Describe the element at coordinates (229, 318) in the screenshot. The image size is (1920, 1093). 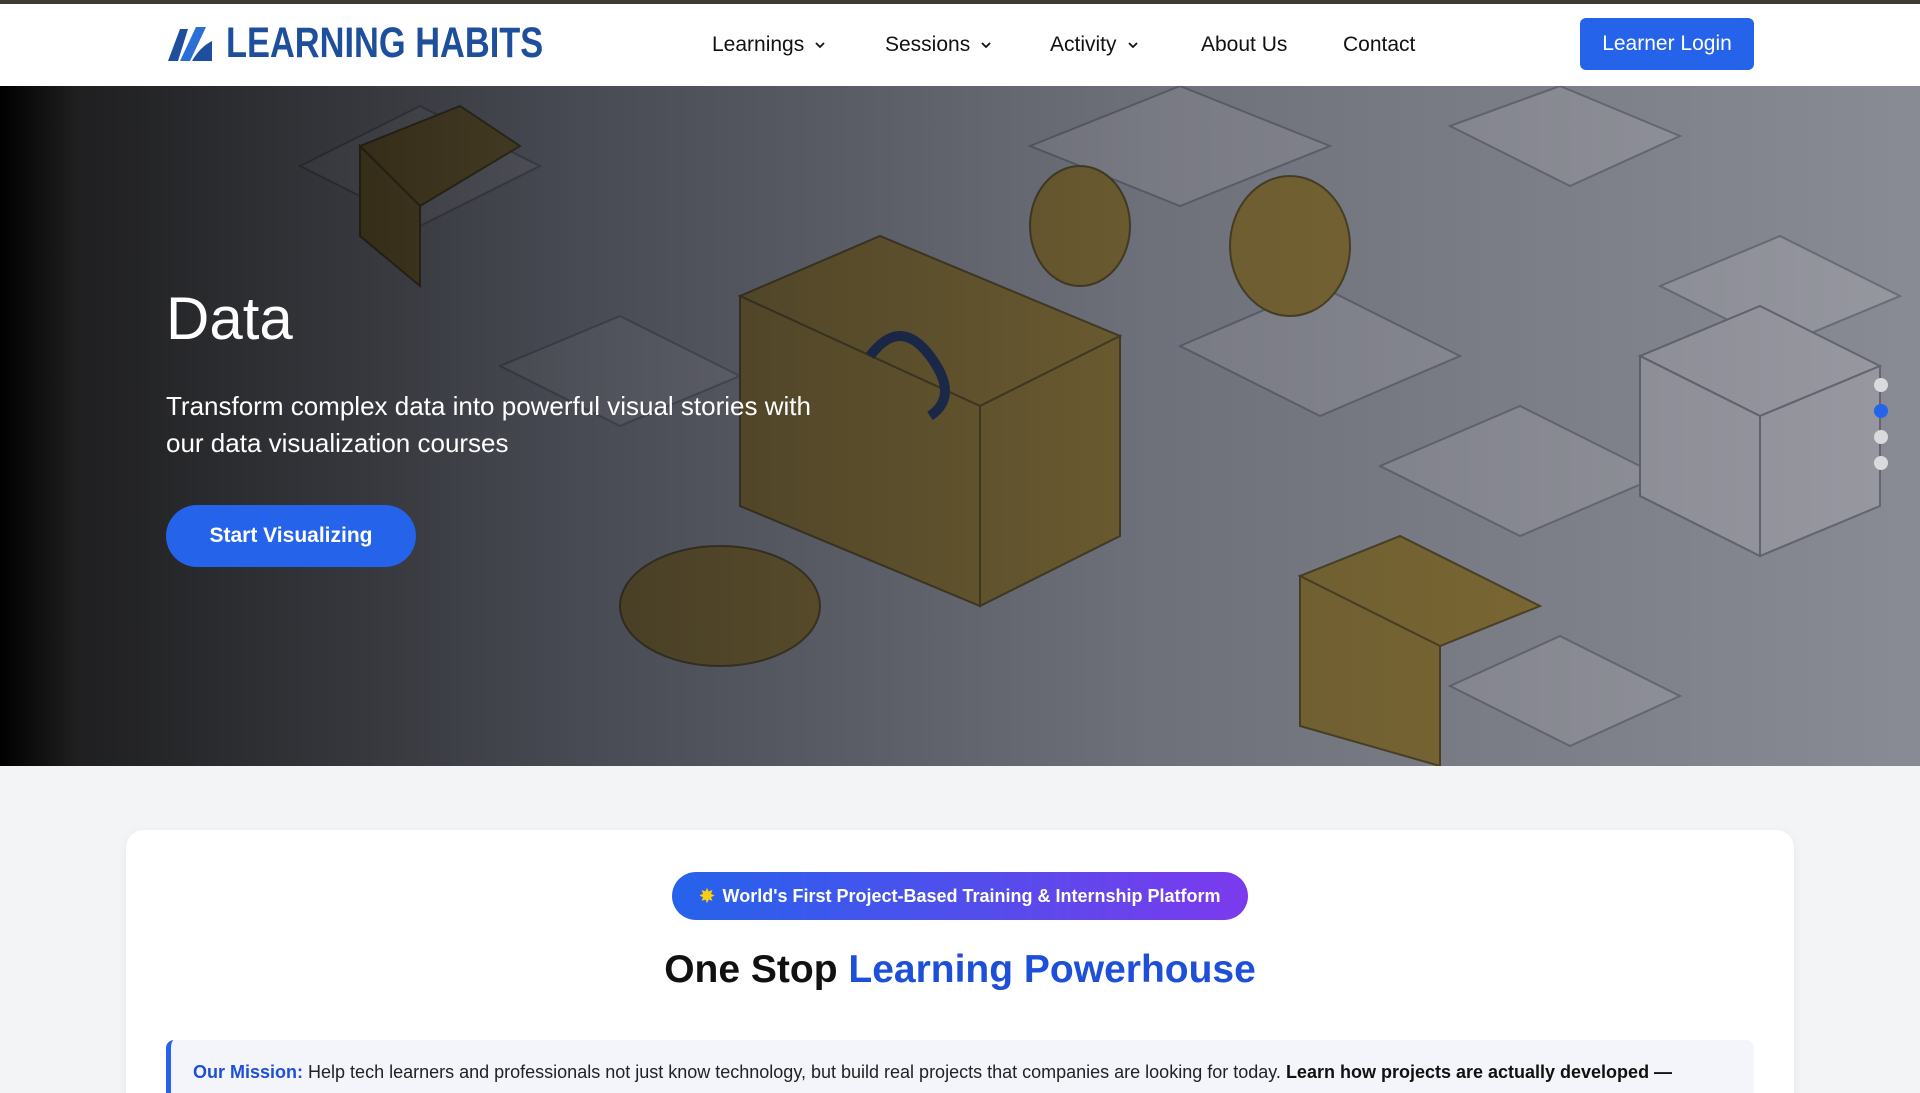
I see `hero-title: Data` at that location.